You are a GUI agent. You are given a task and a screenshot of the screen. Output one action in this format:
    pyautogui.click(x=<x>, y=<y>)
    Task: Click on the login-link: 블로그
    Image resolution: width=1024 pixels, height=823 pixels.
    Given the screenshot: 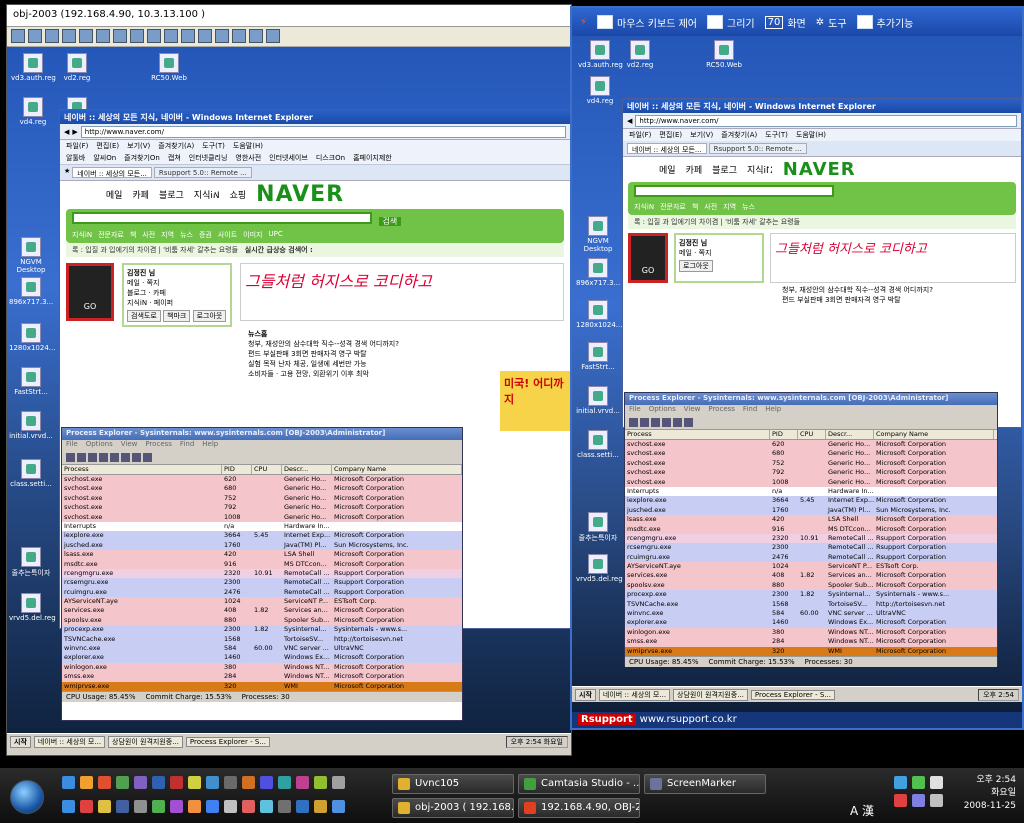 What is the action you would take?
    pyautogui.click(x=136, y=293)
    